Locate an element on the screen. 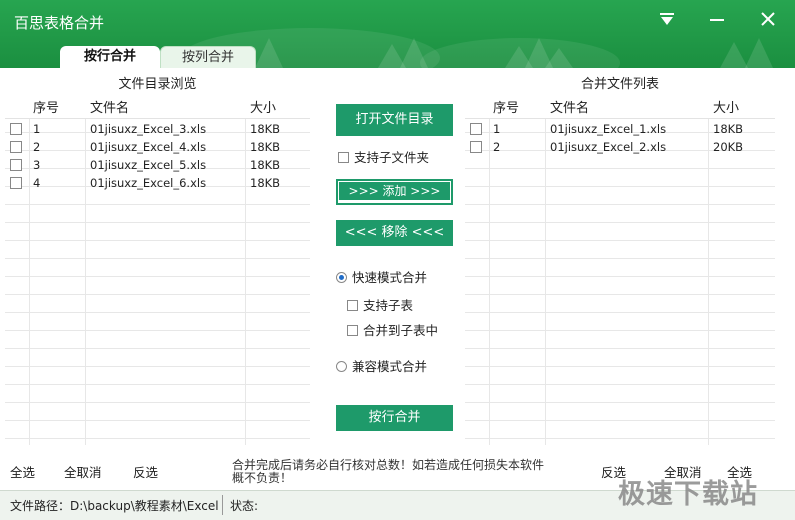 The image size is (795, 520). merge-by-row-button: 按行合并 is located at coordinates (394, 418).